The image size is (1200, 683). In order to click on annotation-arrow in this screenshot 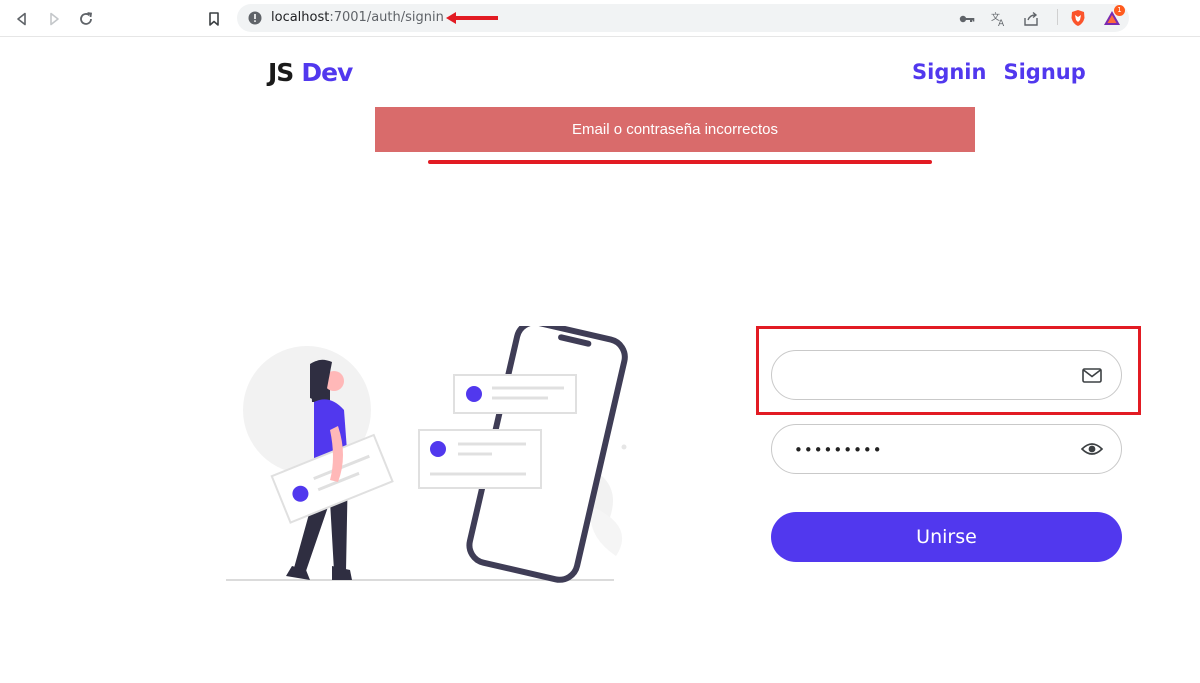, I will do `click(472, 18)`.